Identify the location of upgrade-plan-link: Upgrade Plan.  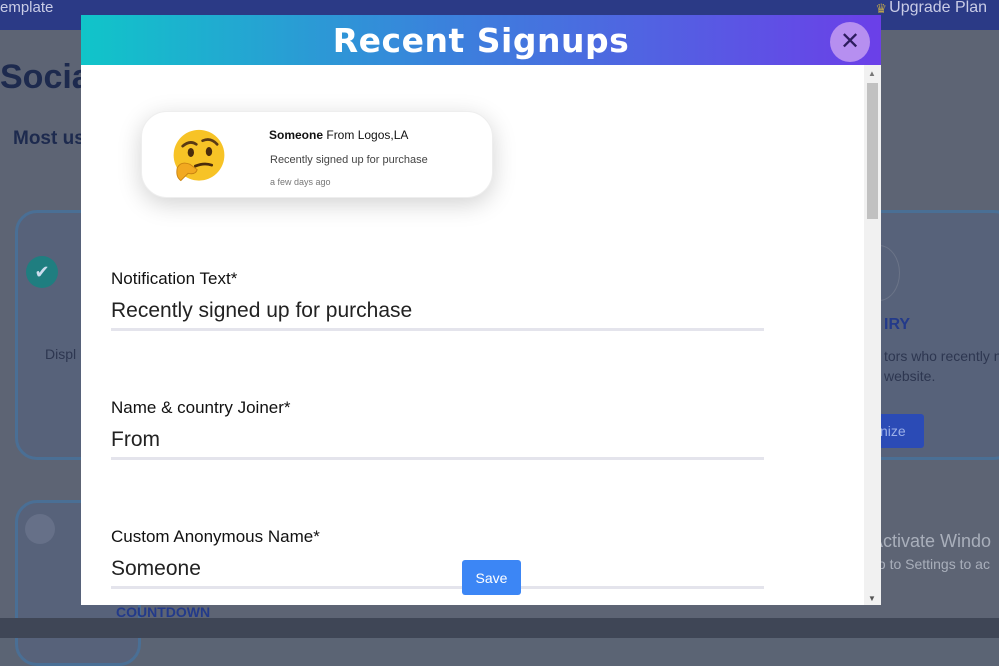
(938, 8).